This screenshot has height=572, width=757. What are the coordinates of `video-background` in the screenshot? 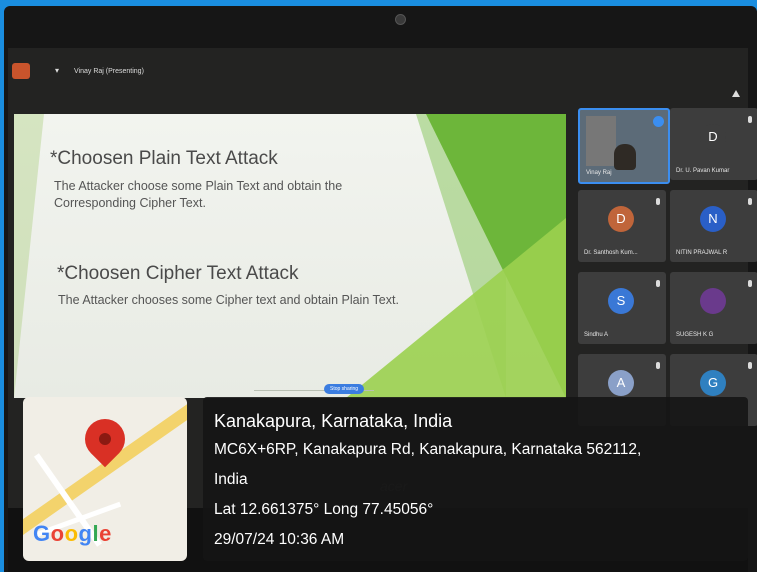 It's located at (601, 141).